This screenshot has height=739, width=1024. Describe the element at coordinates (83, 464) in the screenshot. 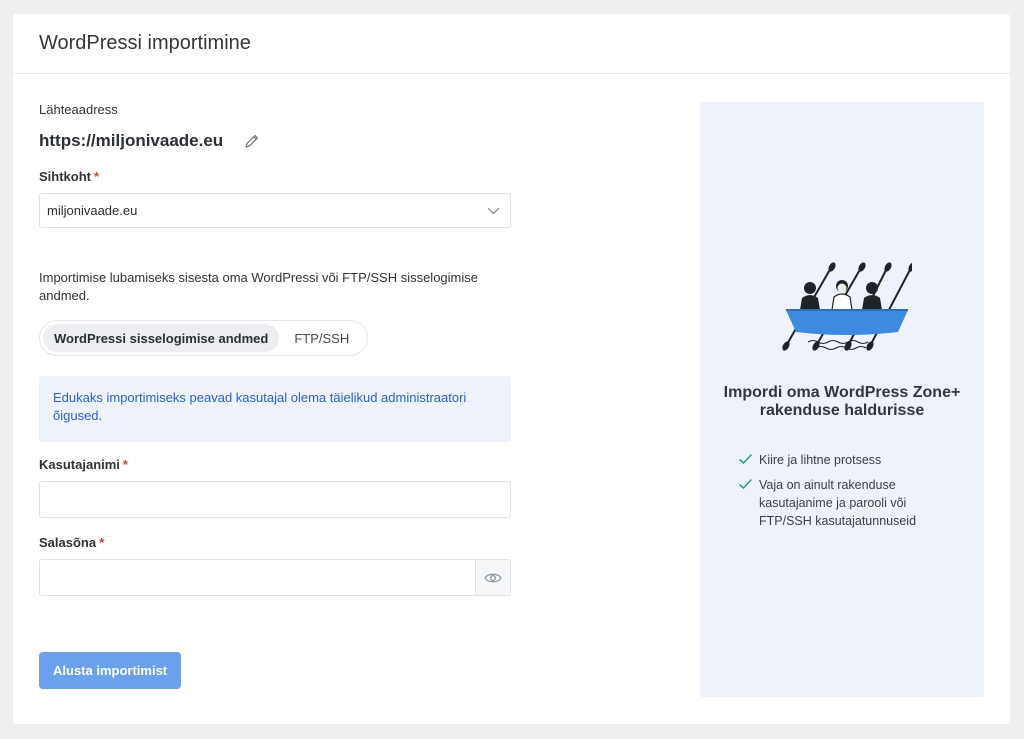

I see `username-label: Kasutajanimi *` at that location.